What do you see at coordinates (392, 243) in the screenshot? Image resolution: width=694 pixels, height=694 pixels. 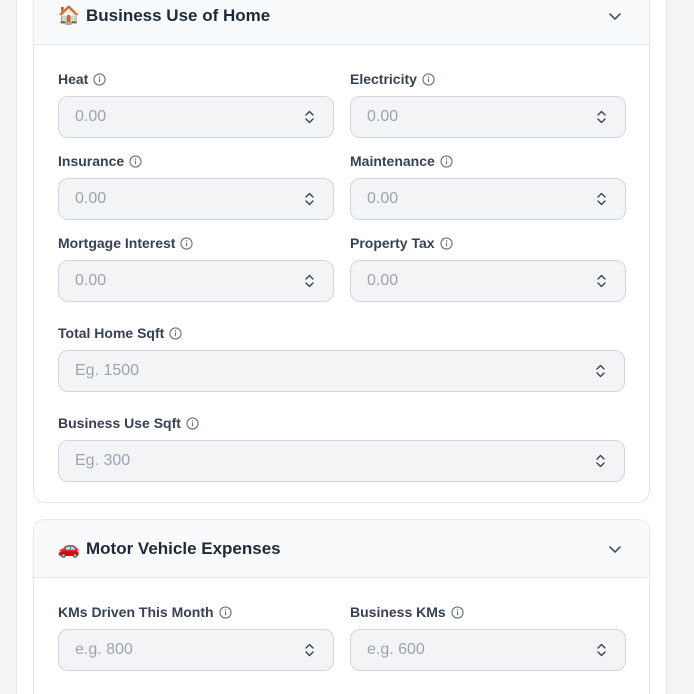 I see `property-tax-label-text: Property Tax` at bounding box center [392, 243].